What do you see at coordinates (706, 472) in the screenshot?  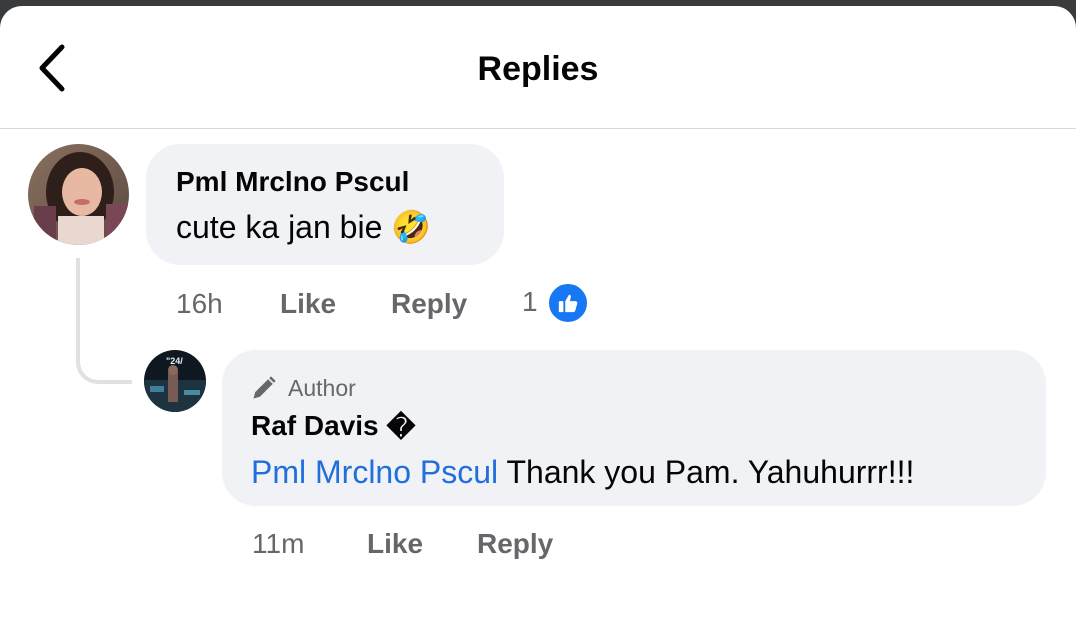 I see `reply-body: Thank you Pam. Yahuhurrr!!!` at bounding box center [706, 472].